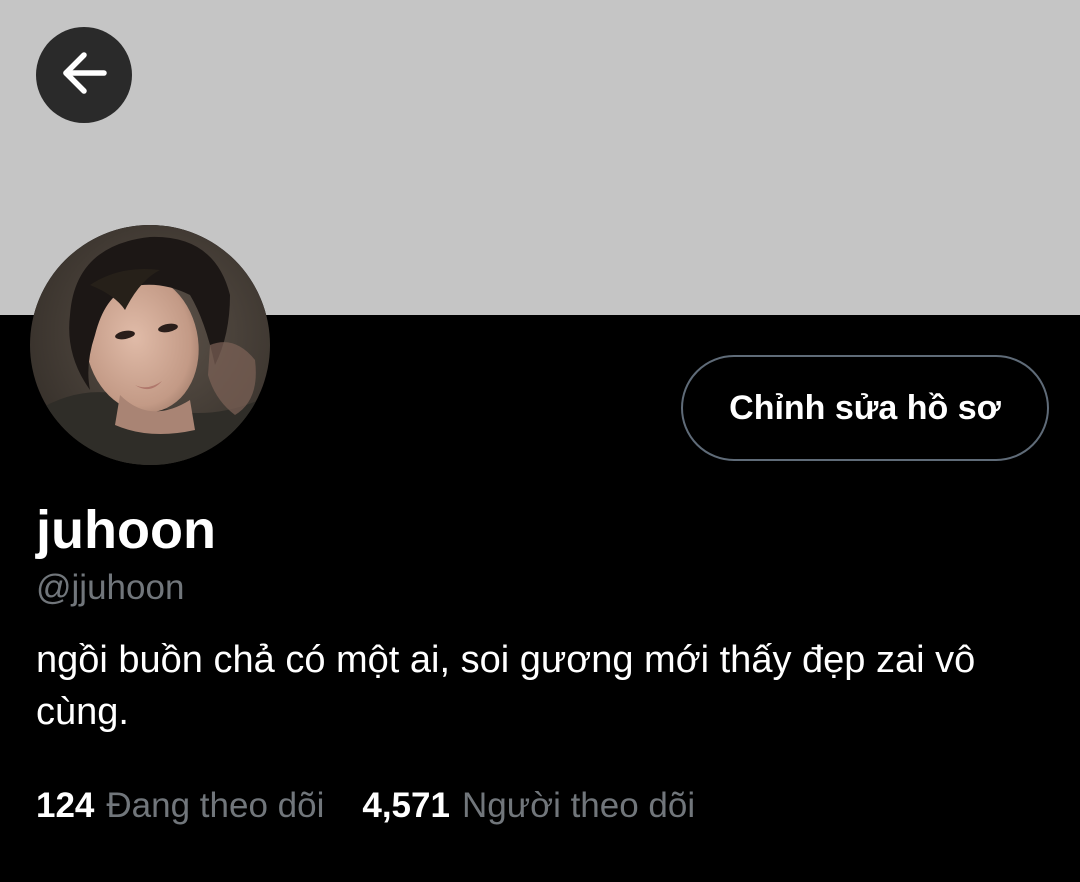 The height and width of the screenshot is (882, 1080). What do you see at coordinates (150, 345) in the screenshot?
I see `avatar` at bounding box center [150, 345].